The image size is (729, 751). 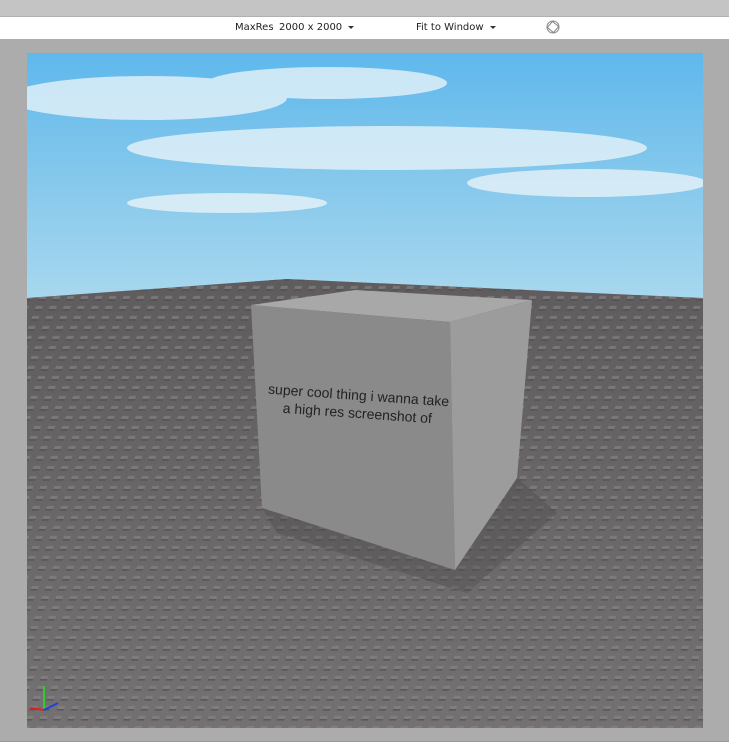 I want to click on resolution-value: 2000 x 2000, so click(x=311, y=27).